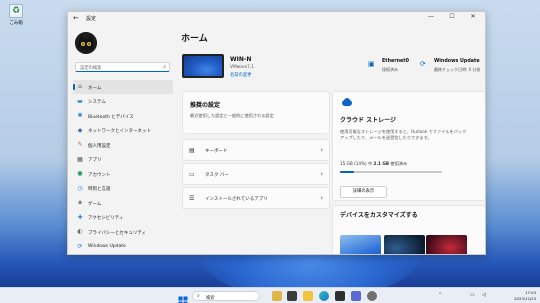 The height and width of the screenshot is (303, 540). Describe the element at coordinates (86, 43) in the screenshot. I see `avatar` at that location.